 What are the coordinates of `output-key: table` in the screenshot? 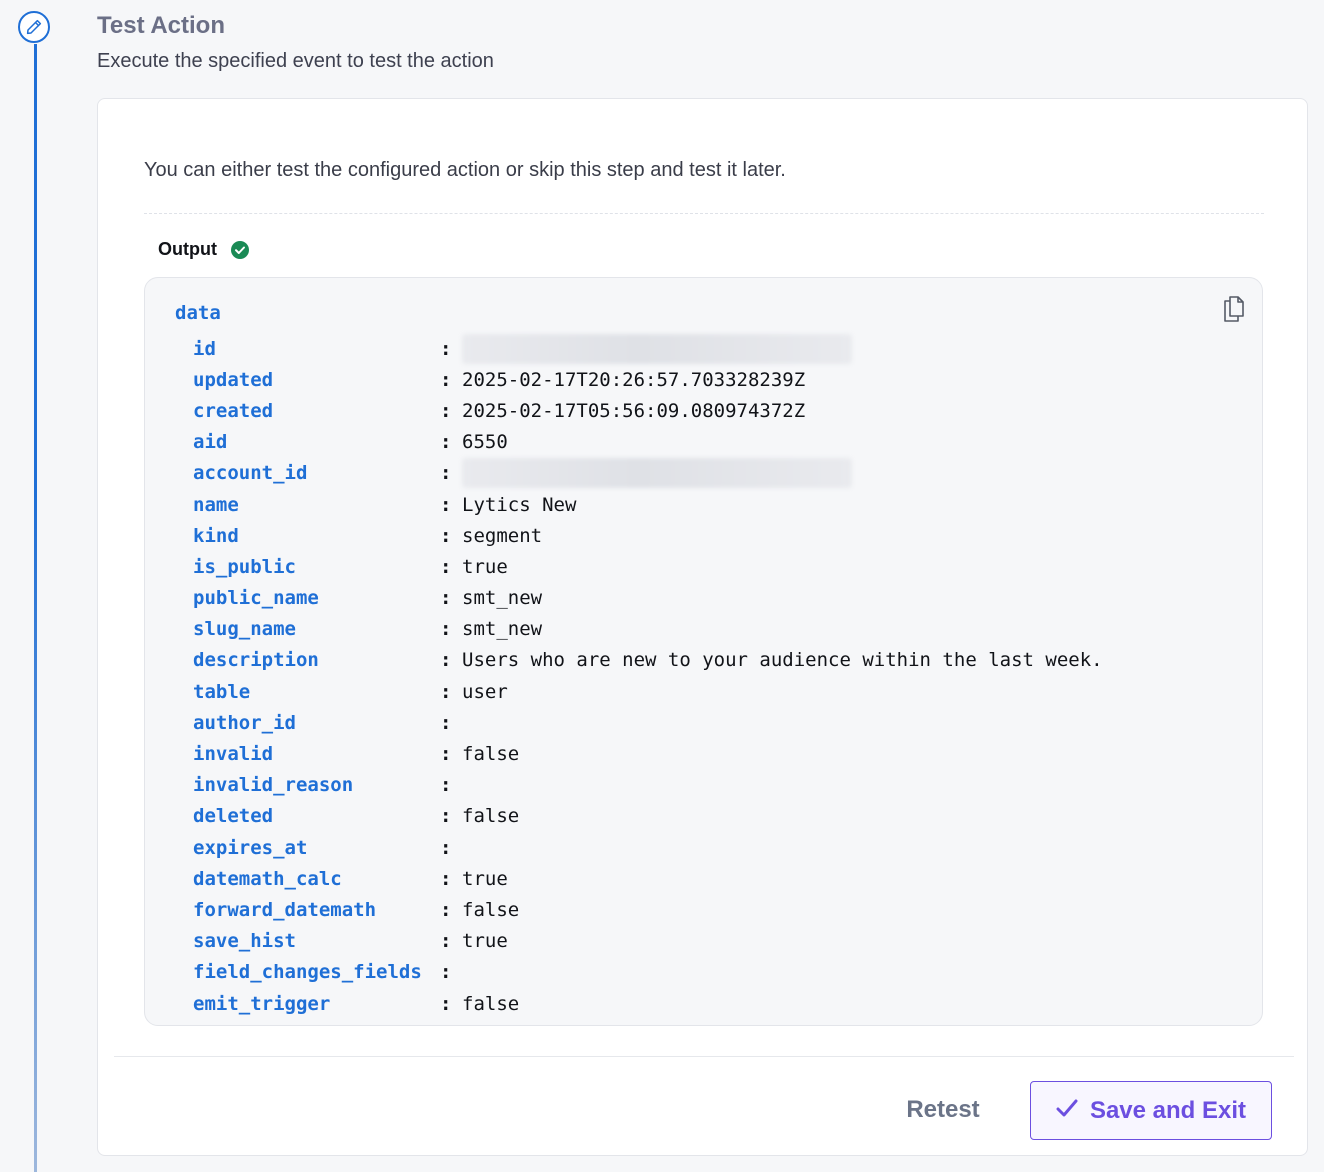 It's located at (222, 691).